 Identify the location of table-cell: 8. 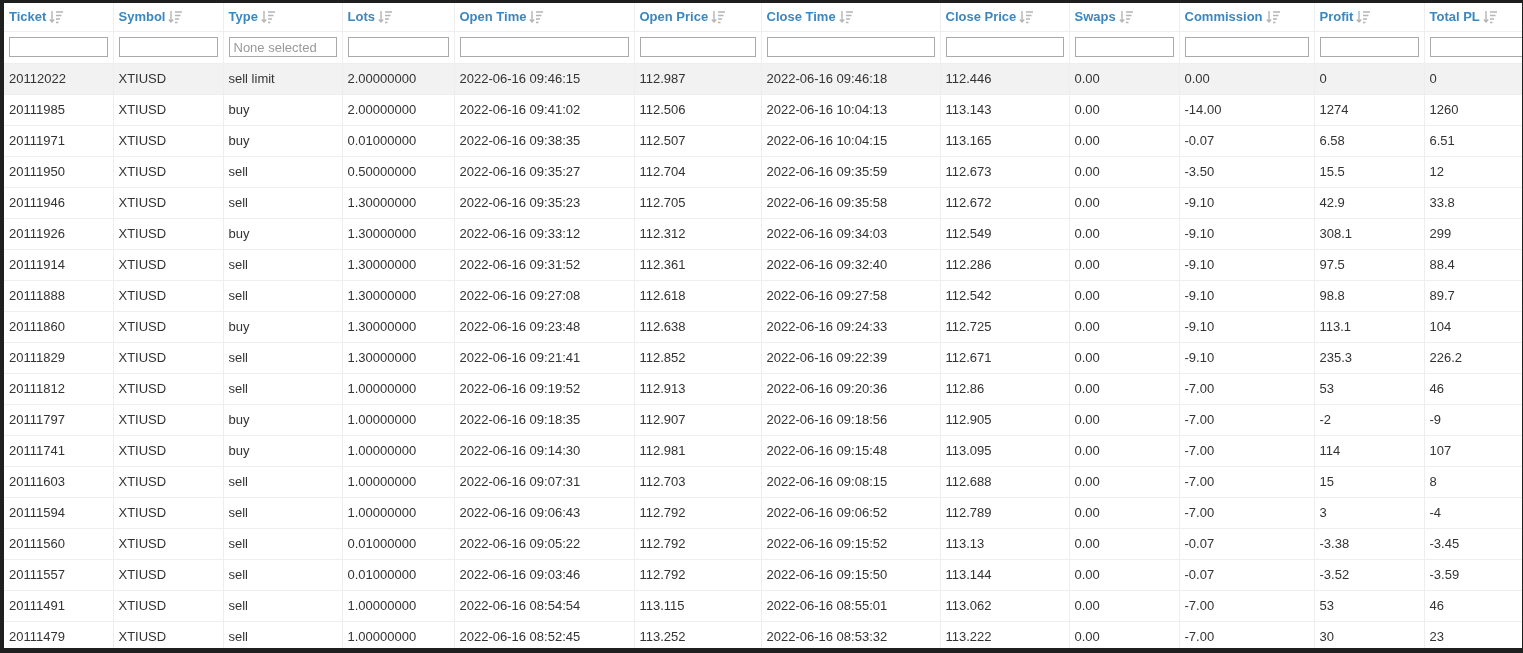
(1473, 481).